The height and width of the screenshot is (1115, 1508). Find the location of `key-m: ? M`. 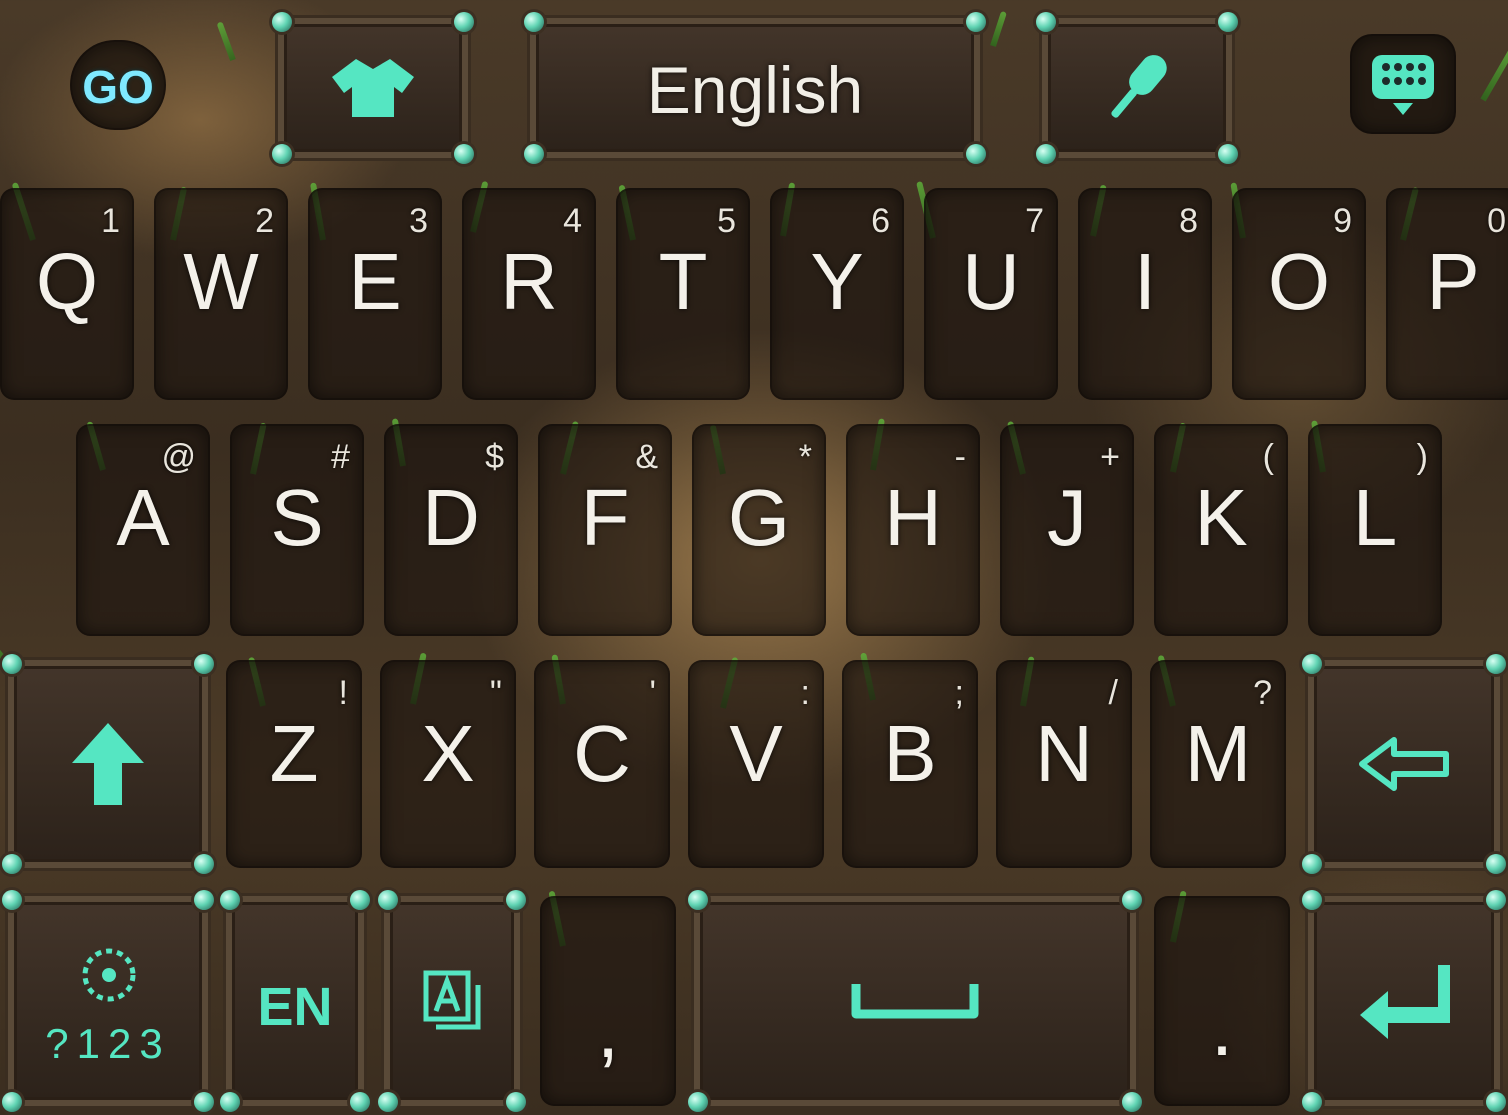

key-m: ? M is located at coordinates (1218, 764).